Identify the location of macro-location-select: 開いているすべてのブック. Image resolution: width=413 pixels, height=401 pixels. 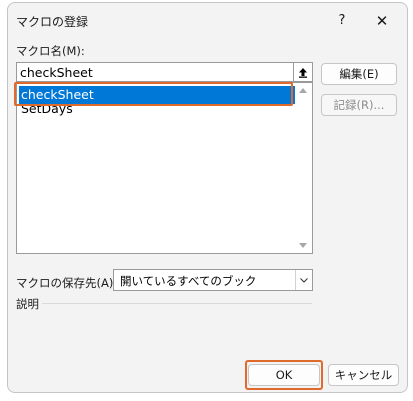
(213, 280).